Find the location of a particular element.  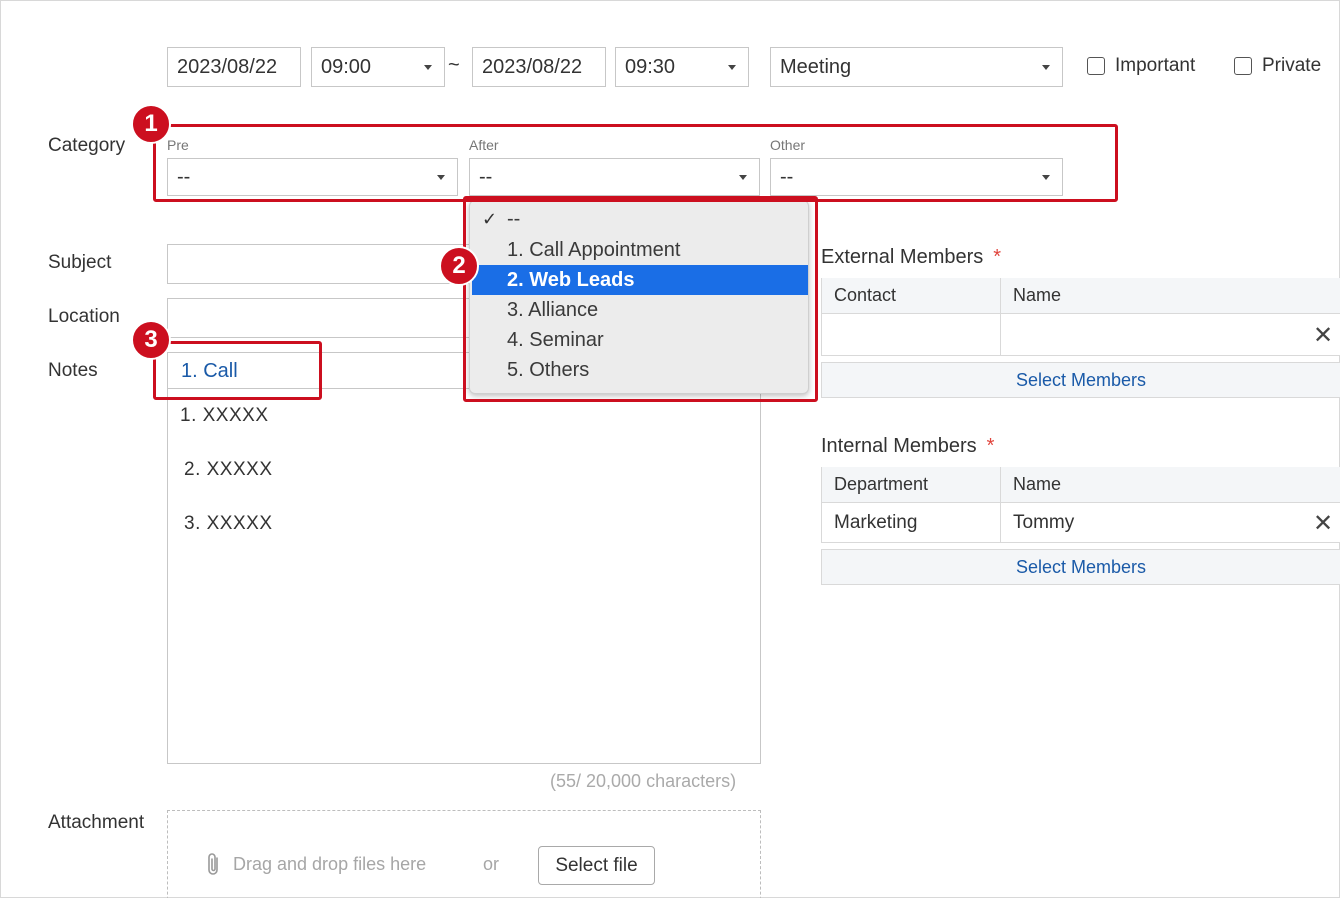

important-checkbox: Important is located at coordinates (1141, 66).